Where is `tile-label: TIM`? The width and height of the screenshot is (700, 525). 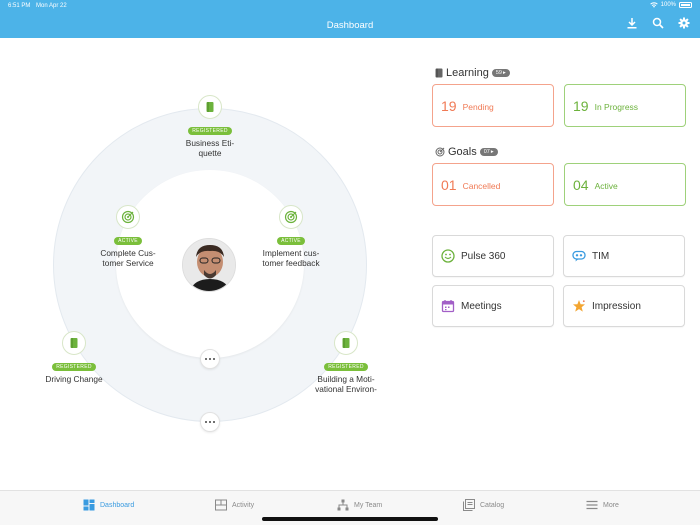 tile-label: TIM is located at coordinates (601, 256).